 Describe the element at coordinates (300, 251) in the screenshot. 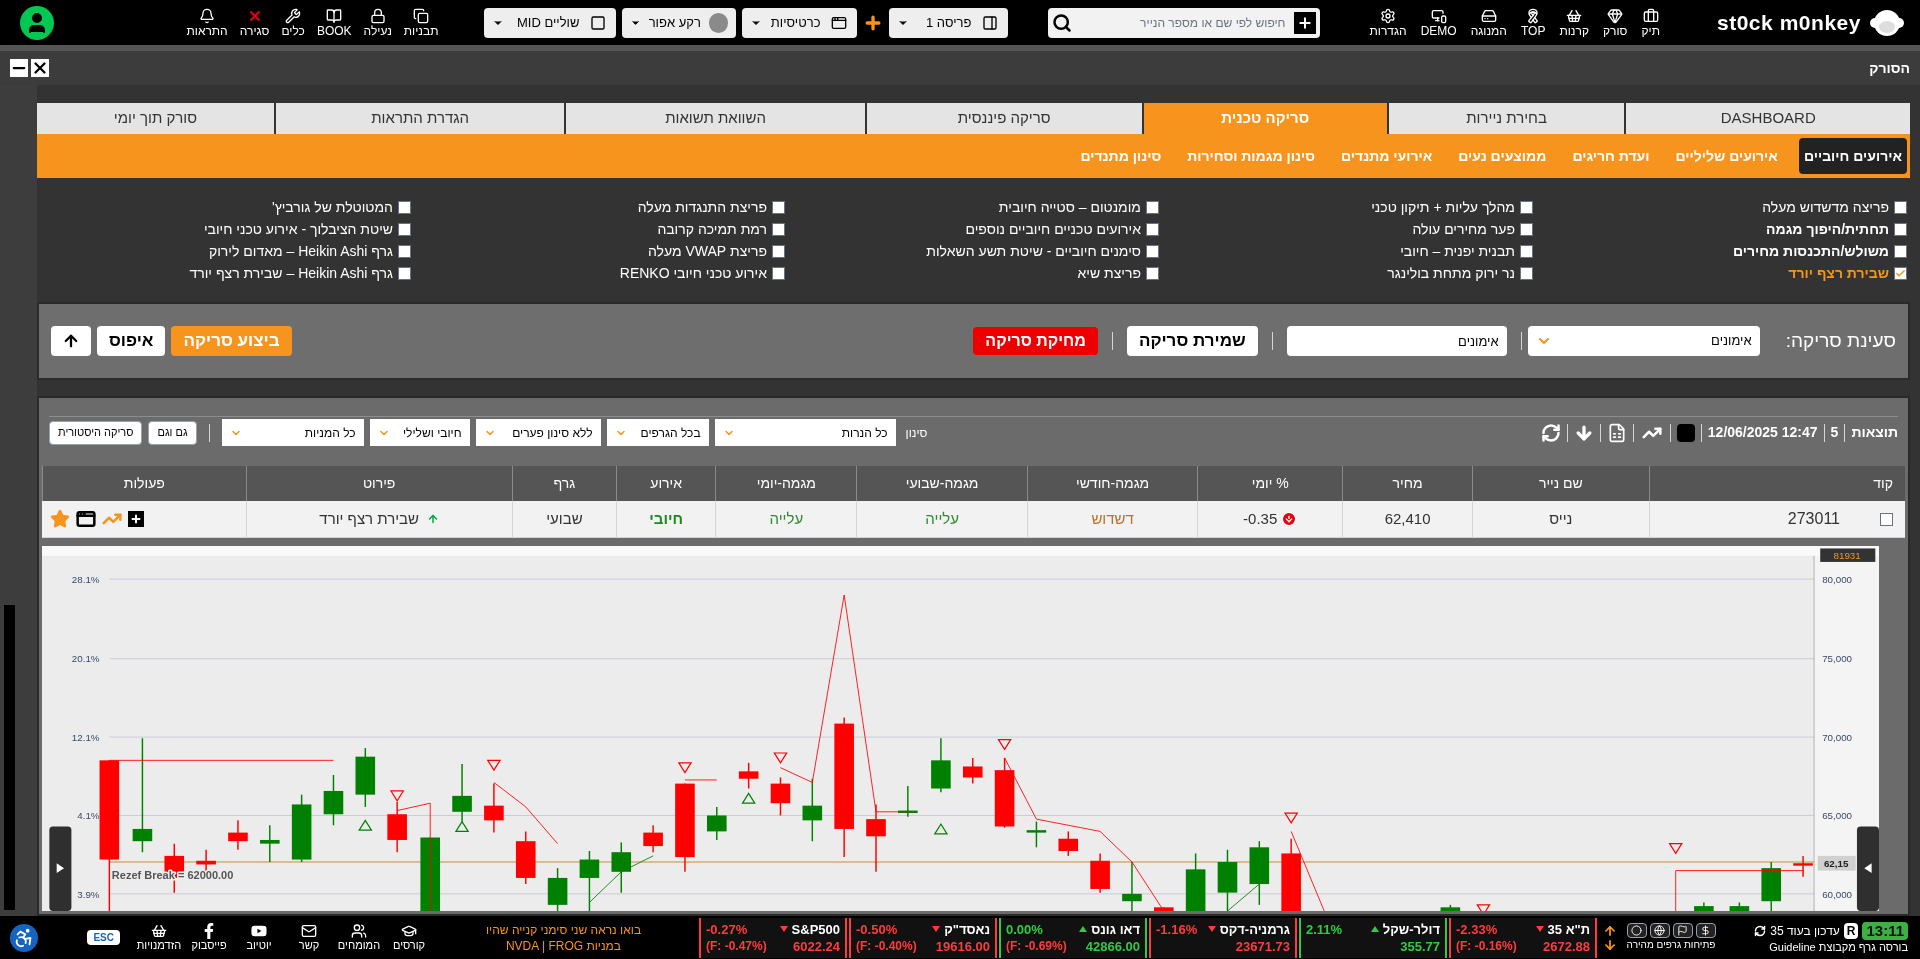

I see `option-label: גרף Heikin Ashi – מאדום לירוק` at that location.